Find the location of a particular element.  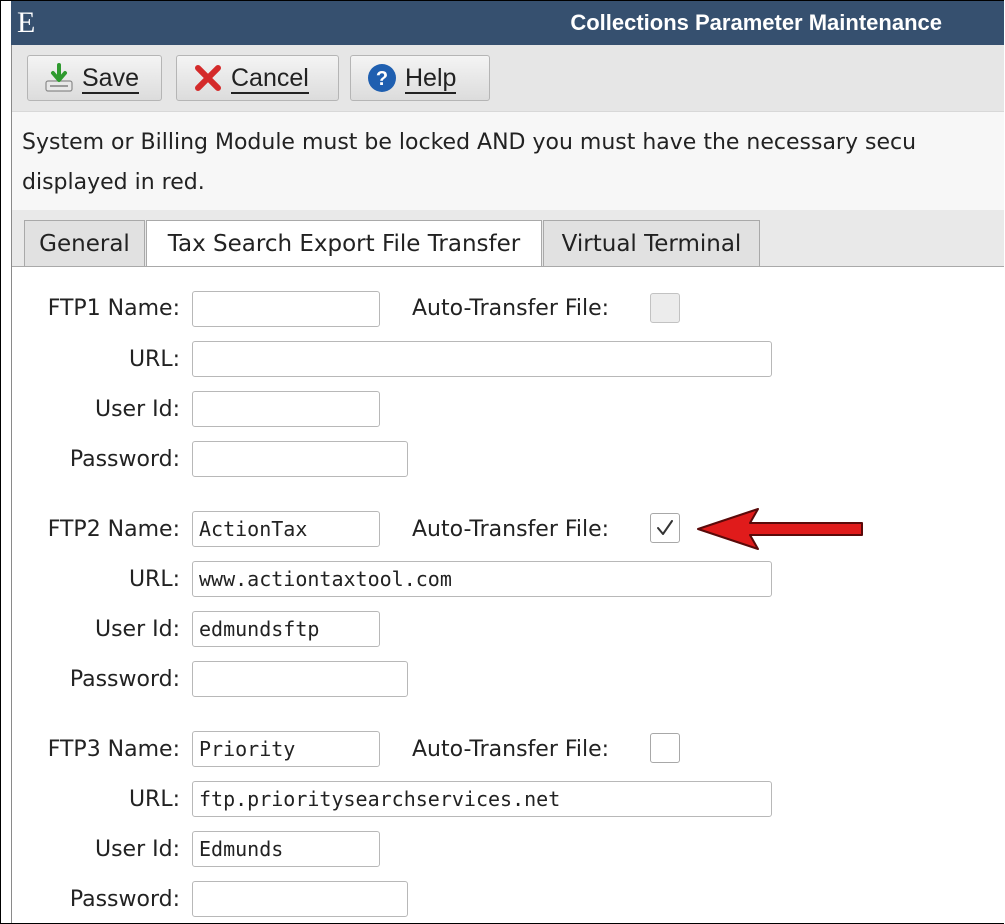

ftp3-name-input: Priority is located at coordinates (286, 749).